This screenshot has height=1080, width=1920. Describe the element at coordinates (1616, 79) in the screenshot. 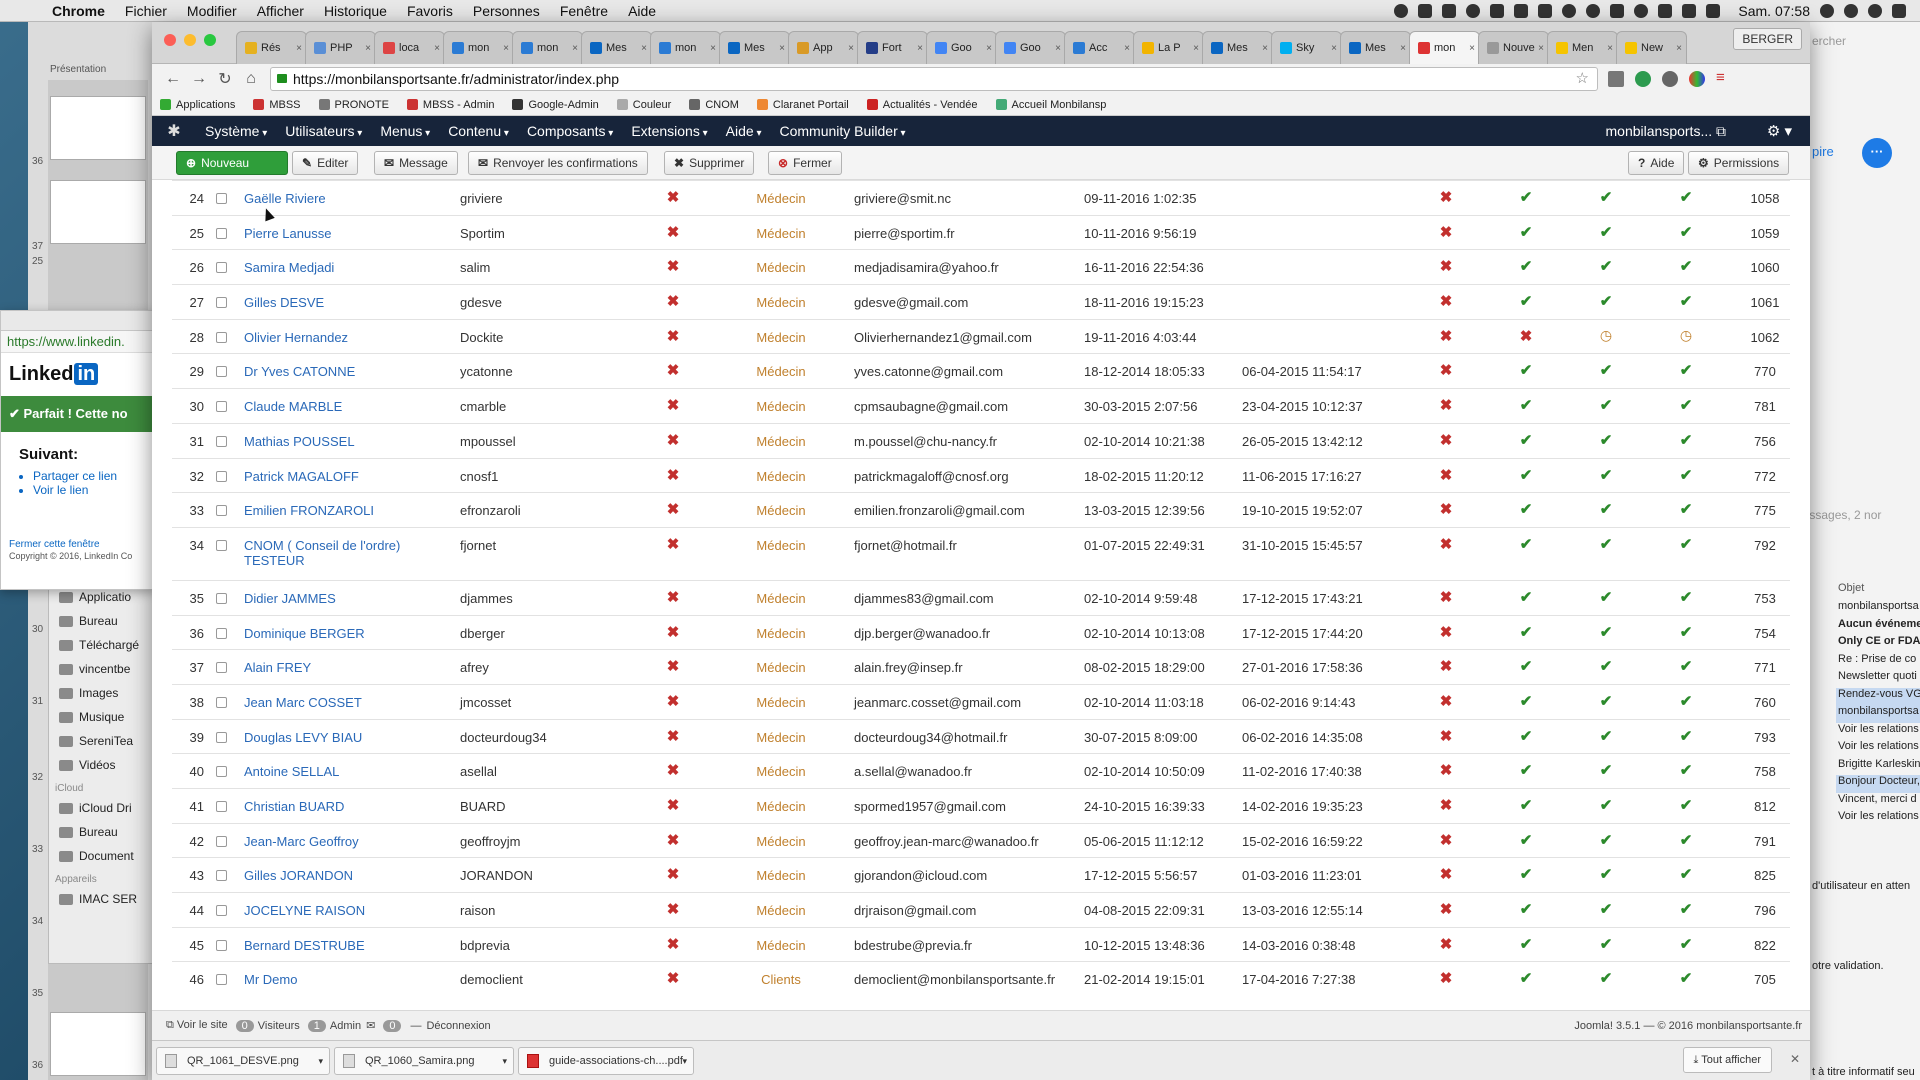

I see `qr-extension-icon` at that location.